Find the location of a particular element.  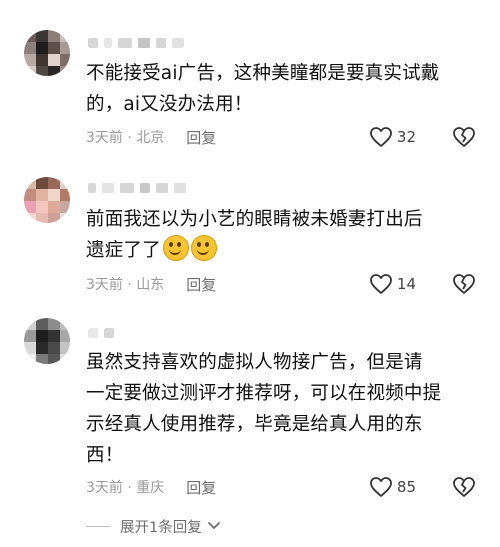

divider is located at coordinates (98, 526).